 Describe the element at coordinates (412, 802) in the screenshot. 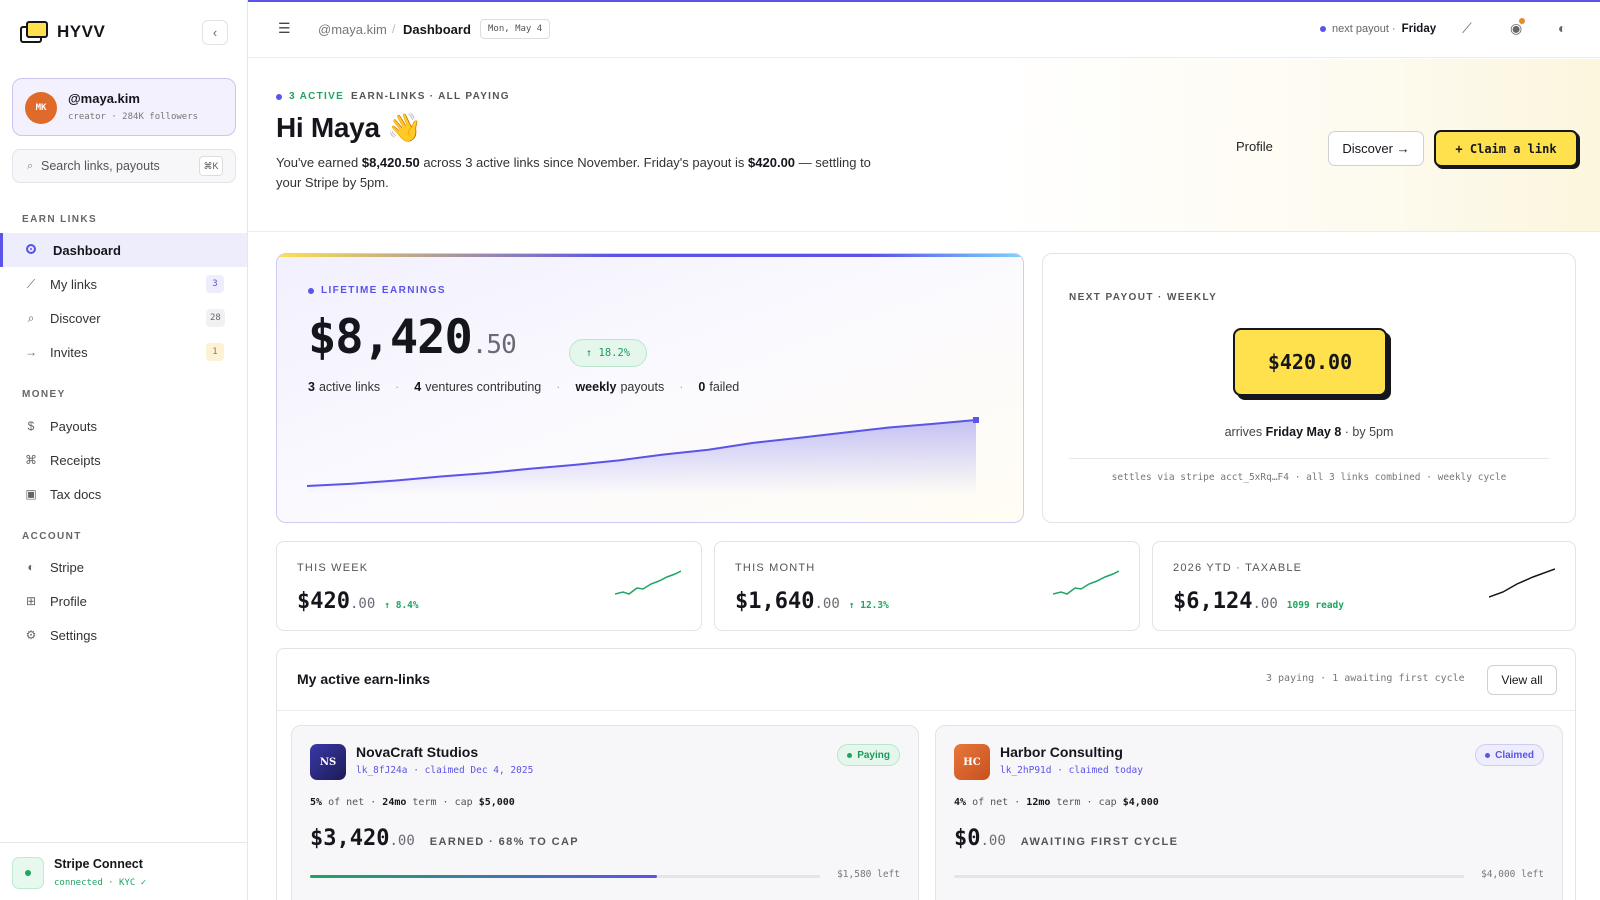

I see `link-terms: 5% of net · 24mo term · cap $5,000` at that location.